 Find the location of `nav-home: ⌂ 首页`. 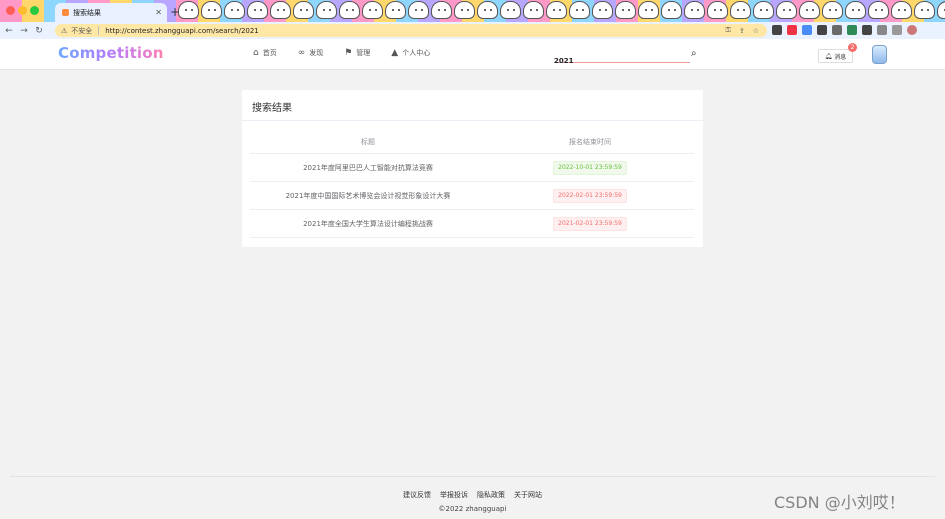

nav-home: ⌂ 首页 is located at coordinates (265, 53).